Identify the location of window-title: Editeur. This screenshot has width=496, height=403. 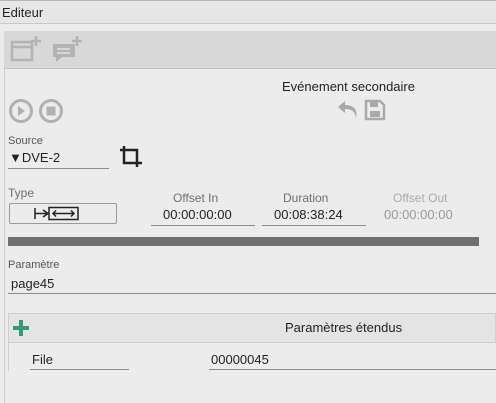
(23, 12).